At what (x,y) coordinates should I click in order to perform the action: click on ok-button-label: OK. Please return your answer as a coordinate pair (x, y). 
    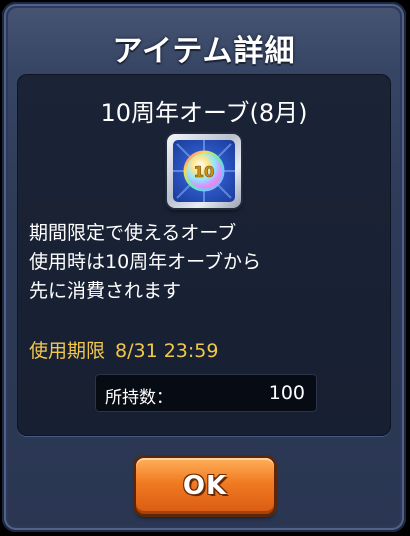
    Looking at the image, I should click on (205, 486).